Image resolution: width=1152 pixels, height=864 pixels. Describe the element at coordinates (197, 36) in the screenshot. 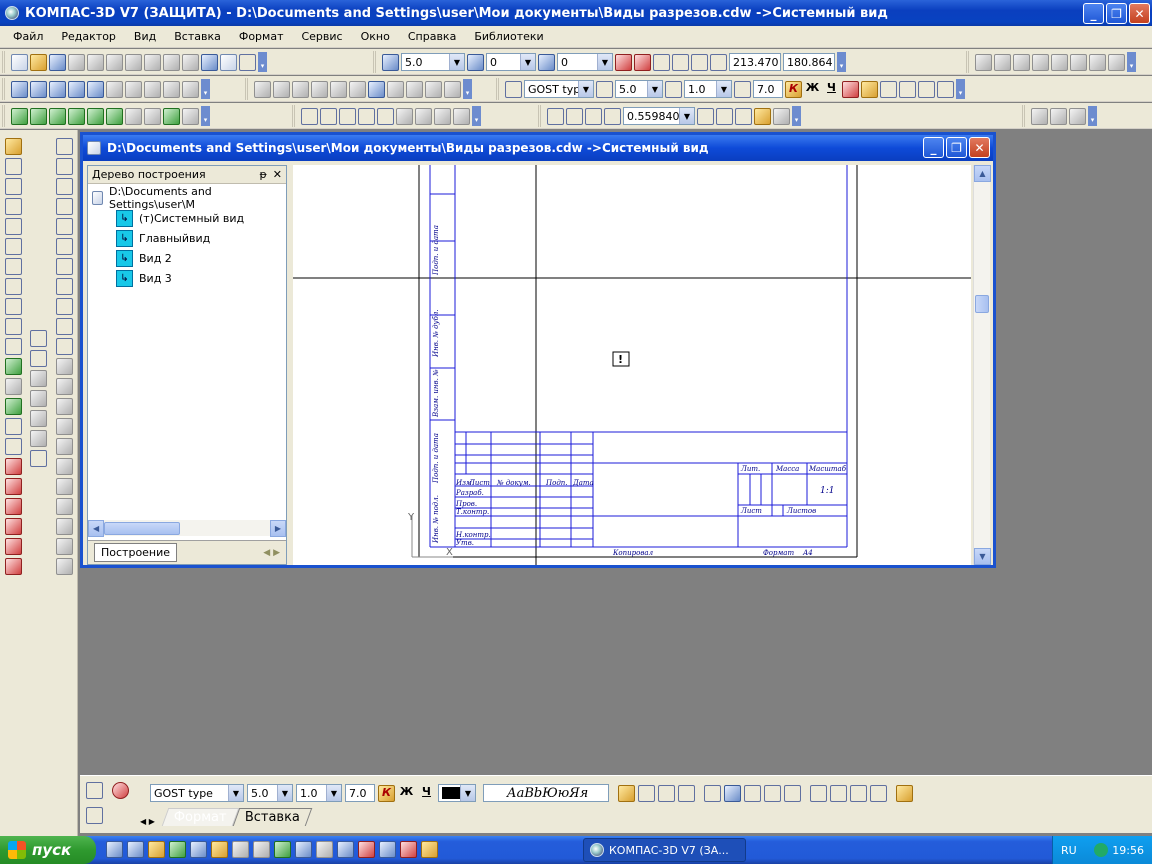

I see `menu-insert: Вставка` at that location.